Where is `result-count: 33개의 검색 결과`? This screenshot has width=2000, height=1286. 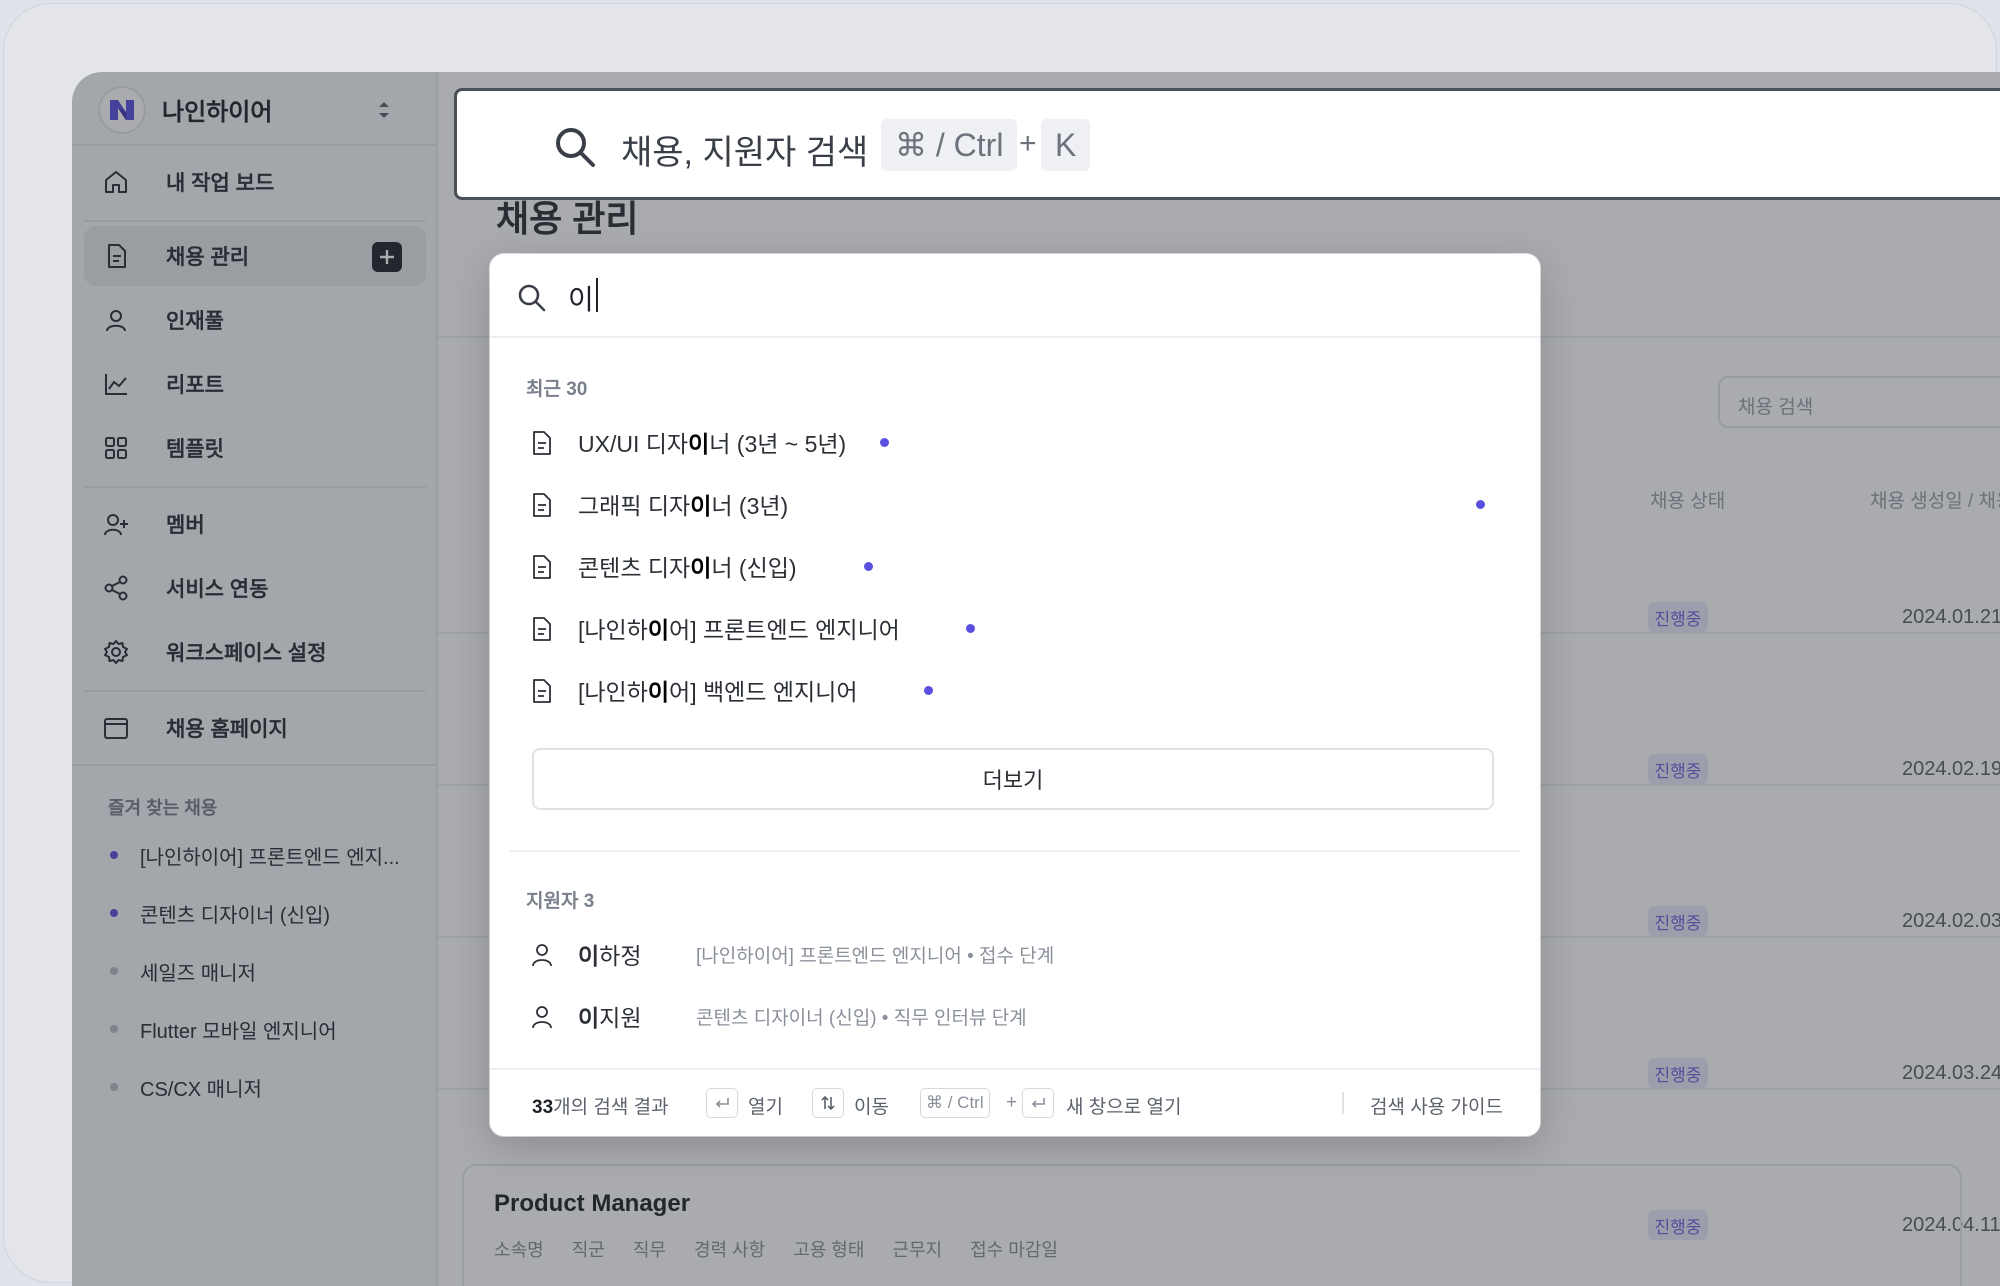 result-count: 33개의 검색 결과 is located at coordinates (600, 1107).